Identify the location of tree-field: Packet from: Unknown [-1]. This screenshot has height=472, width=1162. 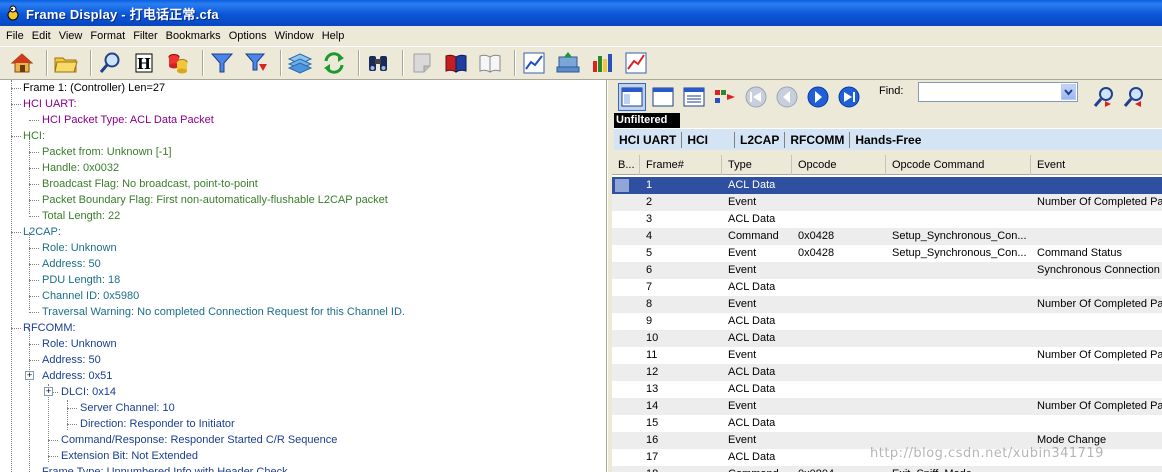
(107, 152).